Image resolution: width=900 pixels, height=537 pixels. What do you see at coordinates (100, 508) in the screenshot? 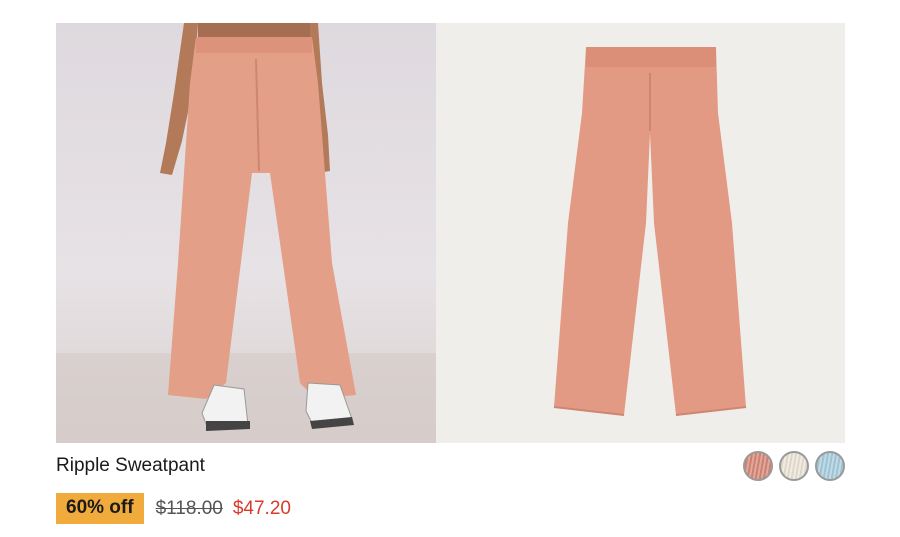
I see `discount-badge: 60% off` at bounding box center [100, 508].